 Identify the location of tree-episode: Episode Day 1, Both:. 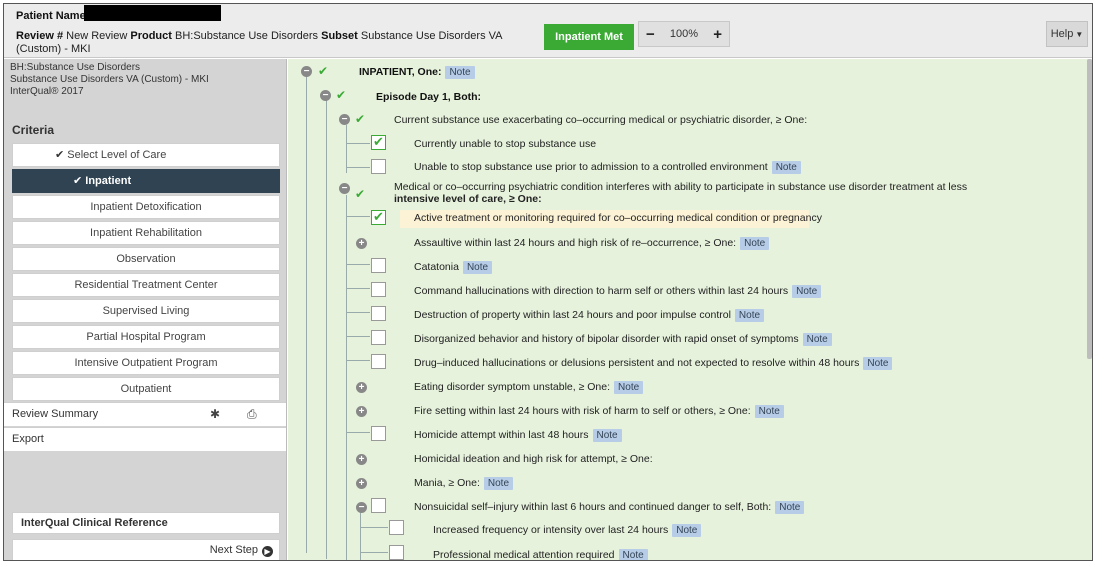
(428, 97).